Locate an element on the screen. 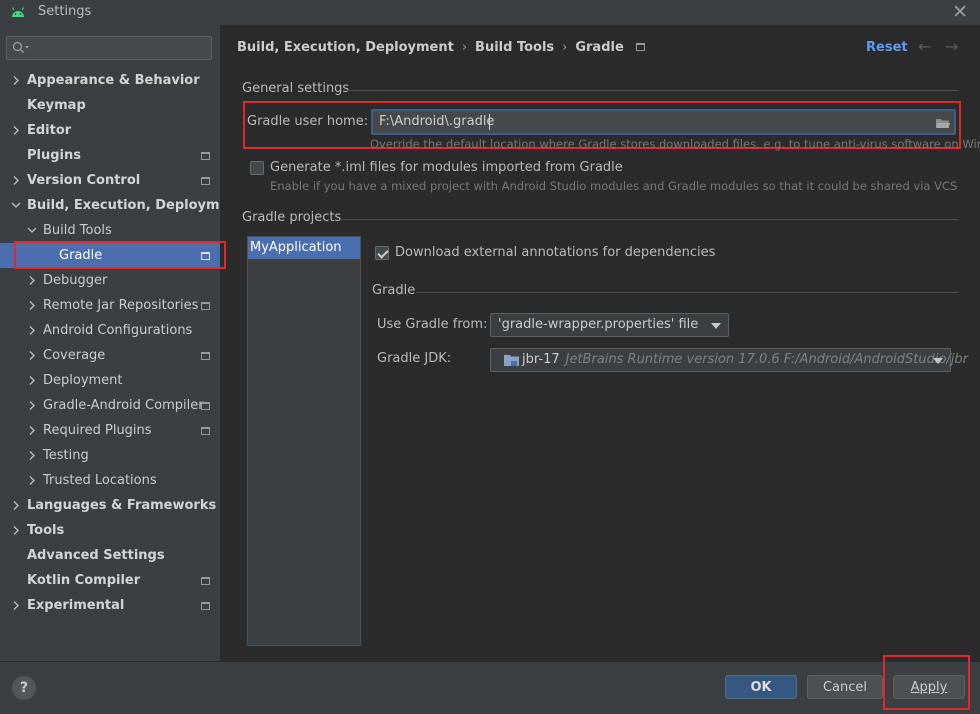 The width and height of the screenshot is (980, 714). sidebar-item: Experimental is located at coordinates (110, 605).